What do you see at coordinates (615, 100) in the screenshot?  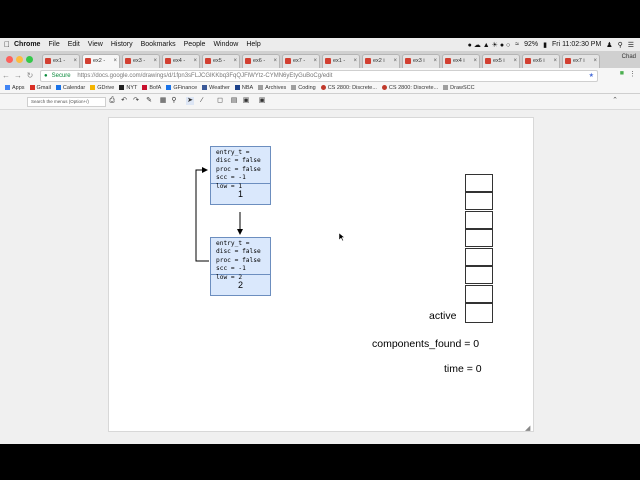 I see `collapse-toolbar-icon: ⌃` at bounding box center [615, 100].